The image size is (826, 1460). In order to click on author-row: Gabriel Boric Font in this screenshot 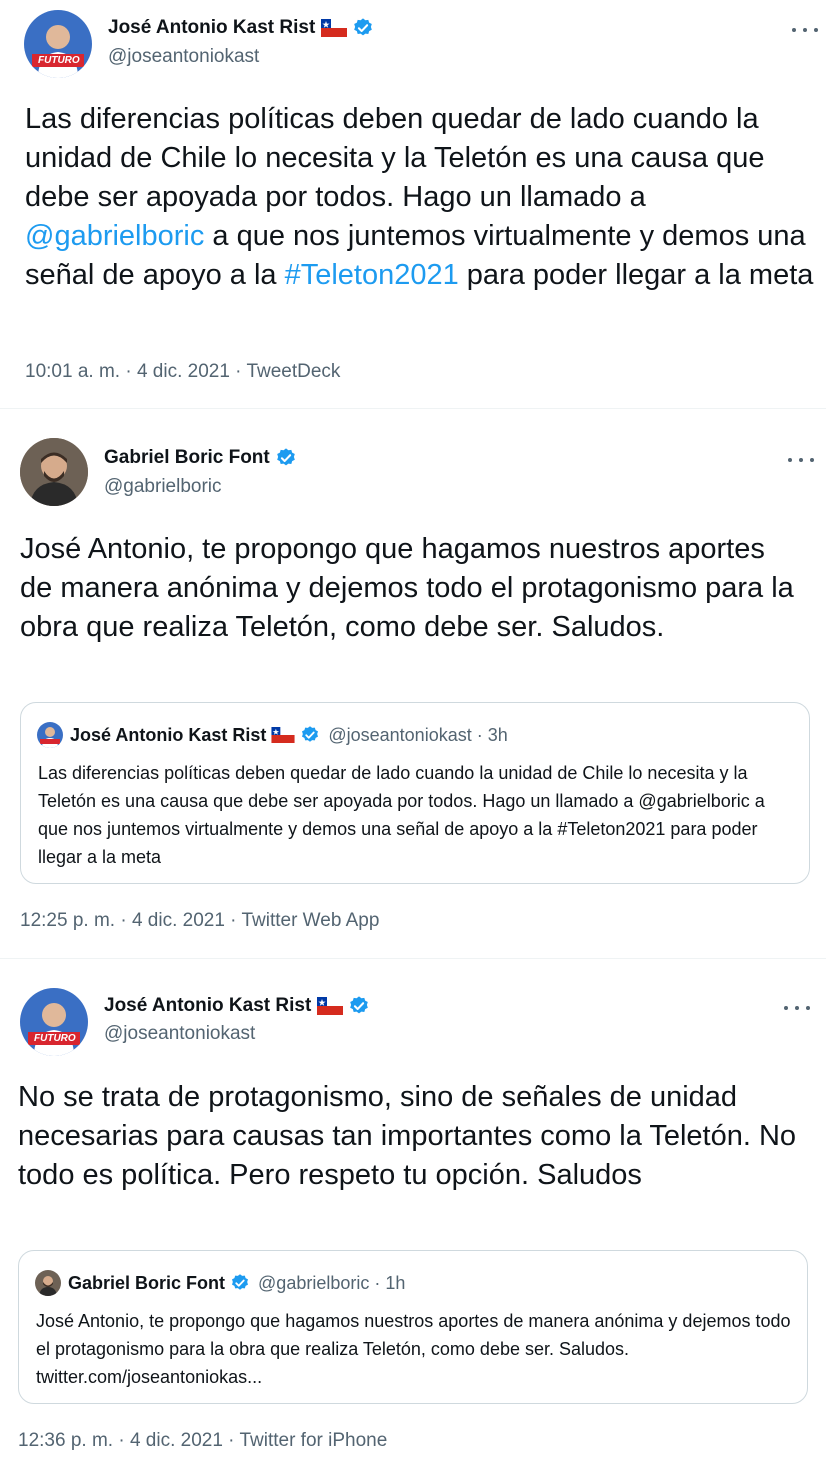, I will do `click(200, 458)`.